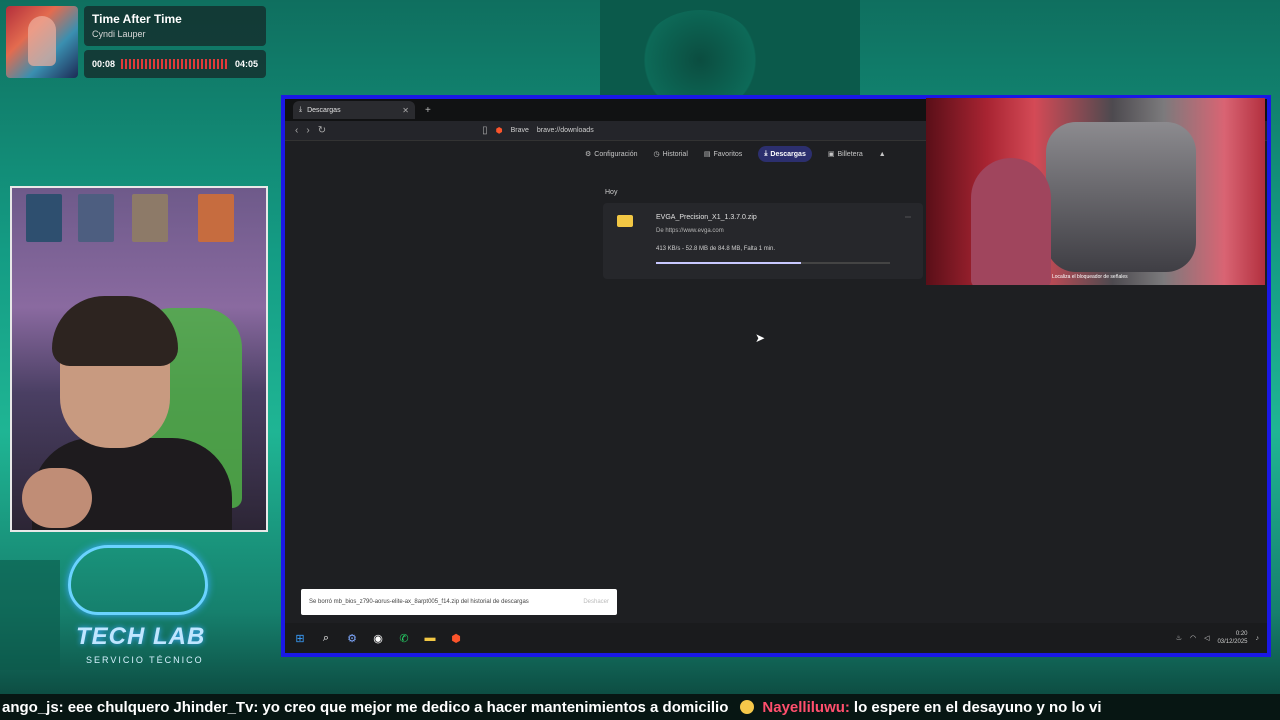 The width and height of the screenshot is (1280, 720). What do you see at coordinates (119, 34) in the screenshot?
I see `track-artist: Cyndi Lauper` at bounding box center [119, 34].